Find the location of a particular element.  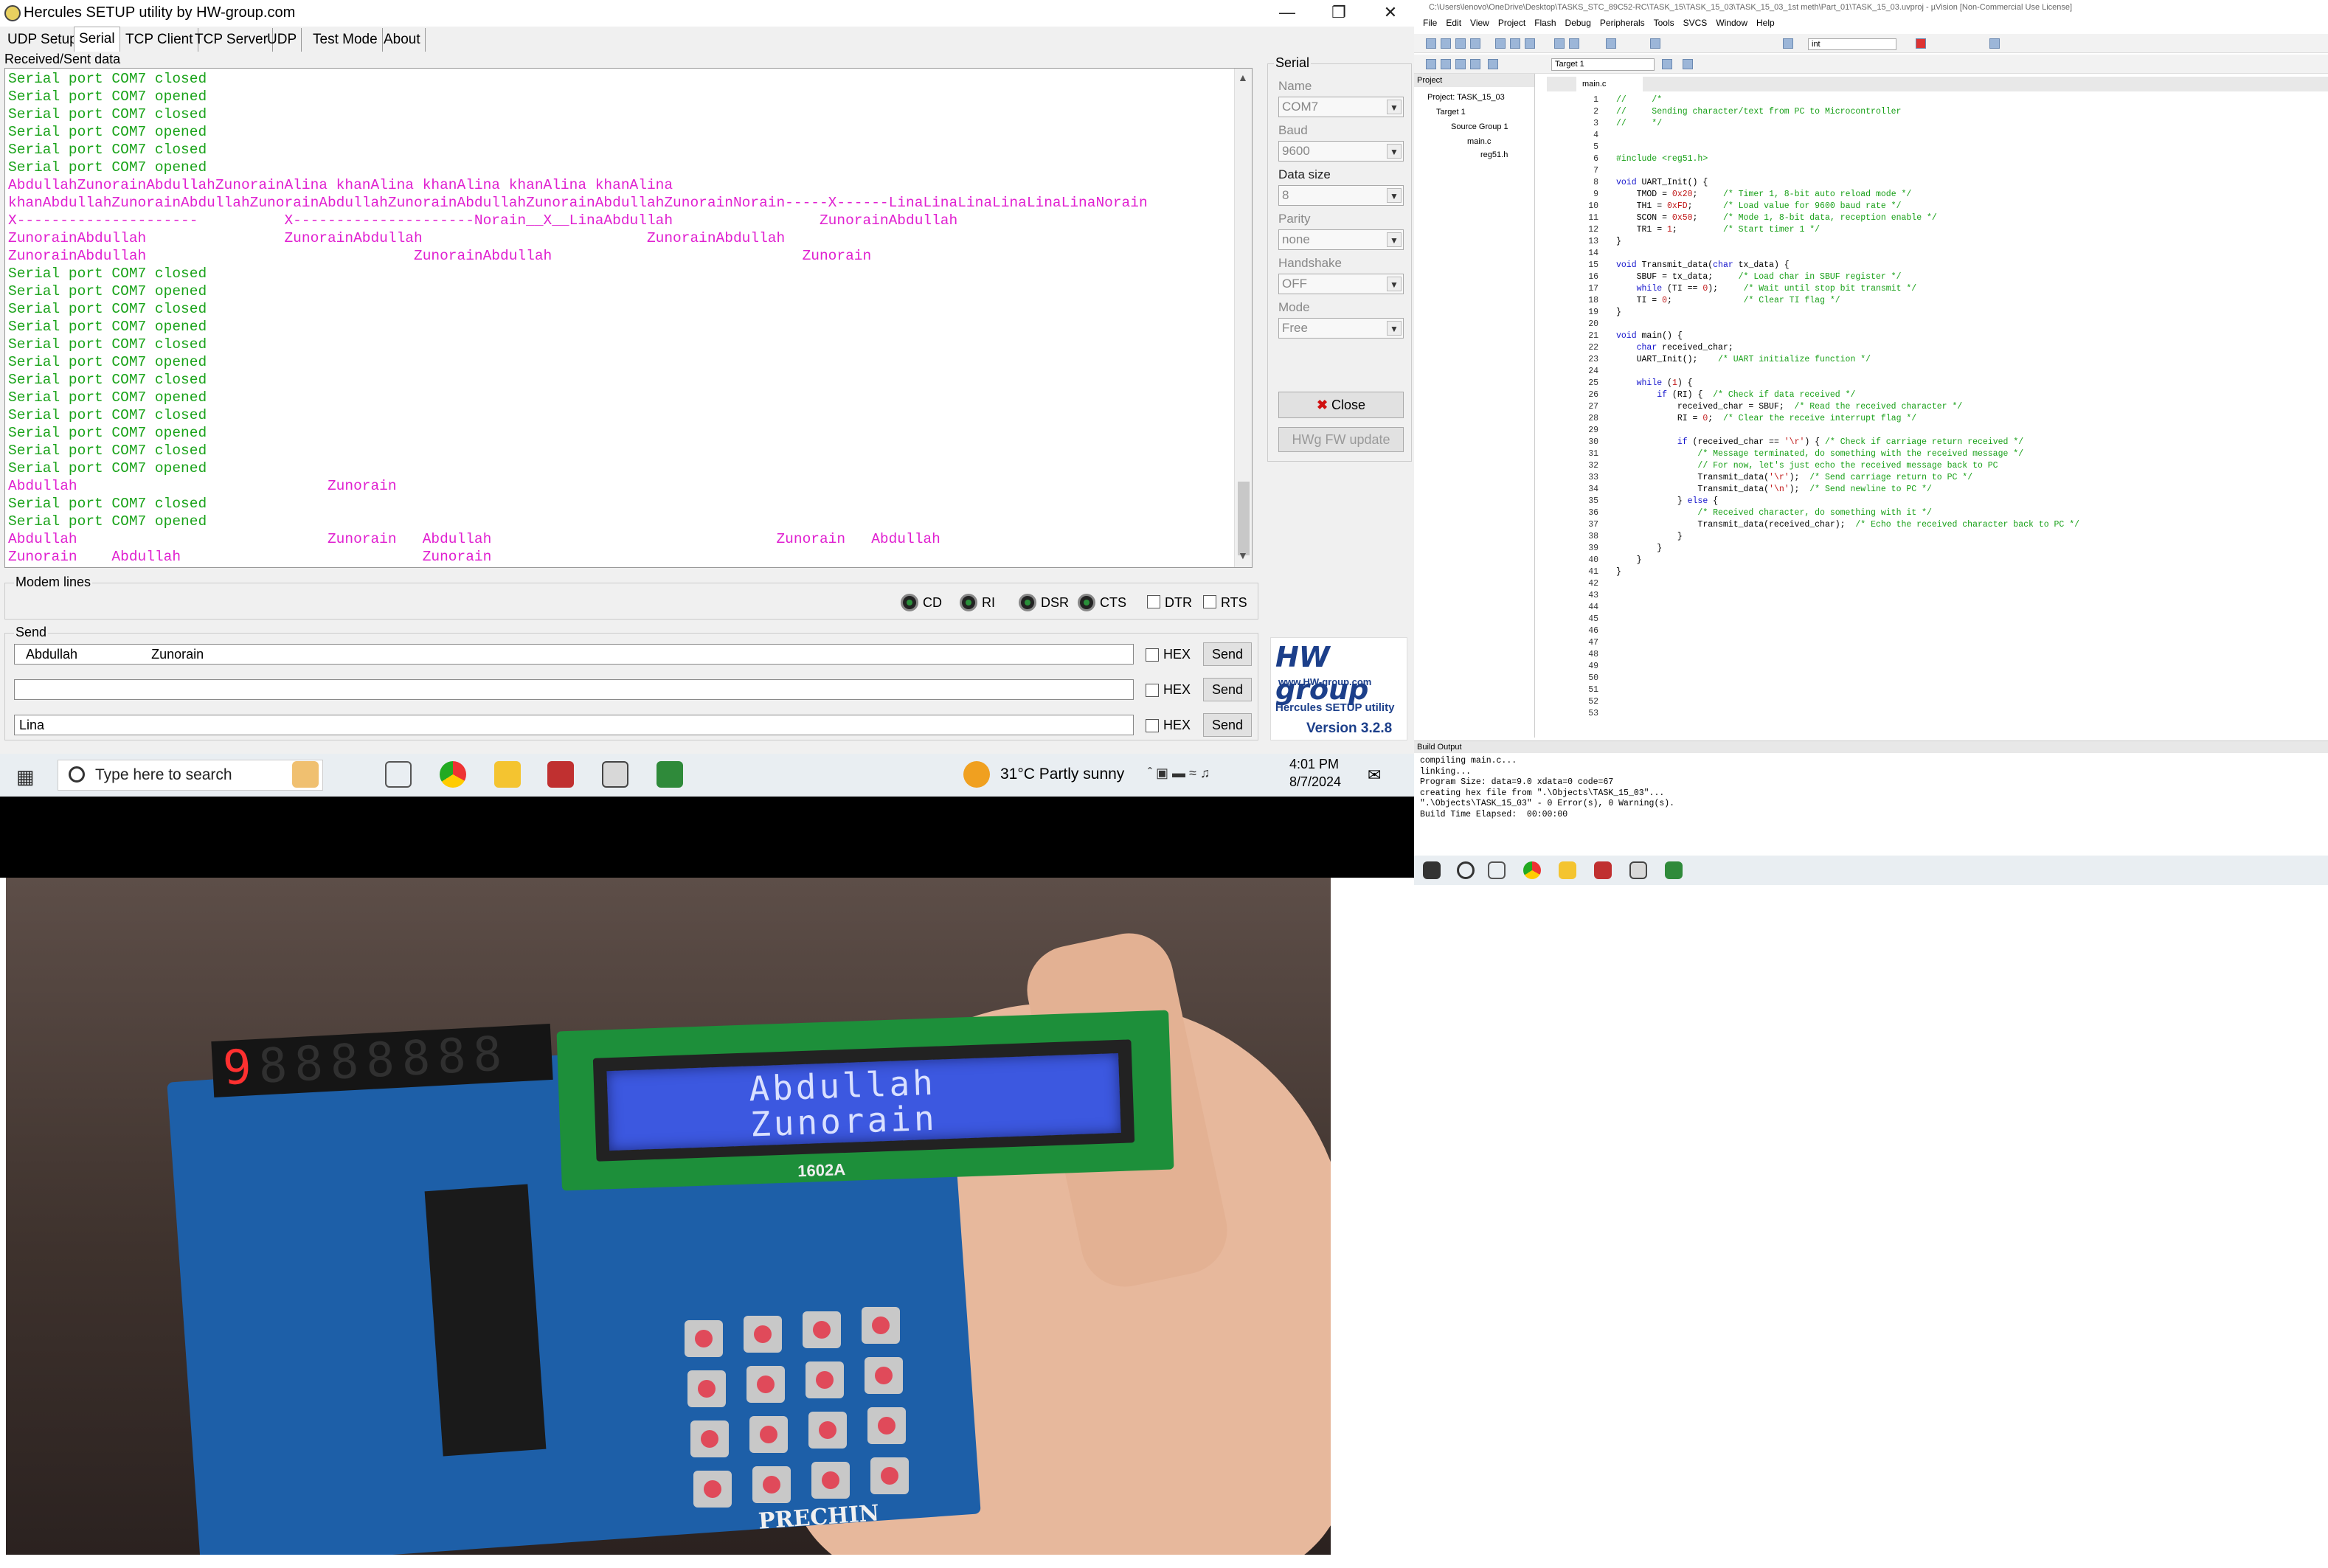

target-select: Target 1 is located at coordinates (1603, 64).